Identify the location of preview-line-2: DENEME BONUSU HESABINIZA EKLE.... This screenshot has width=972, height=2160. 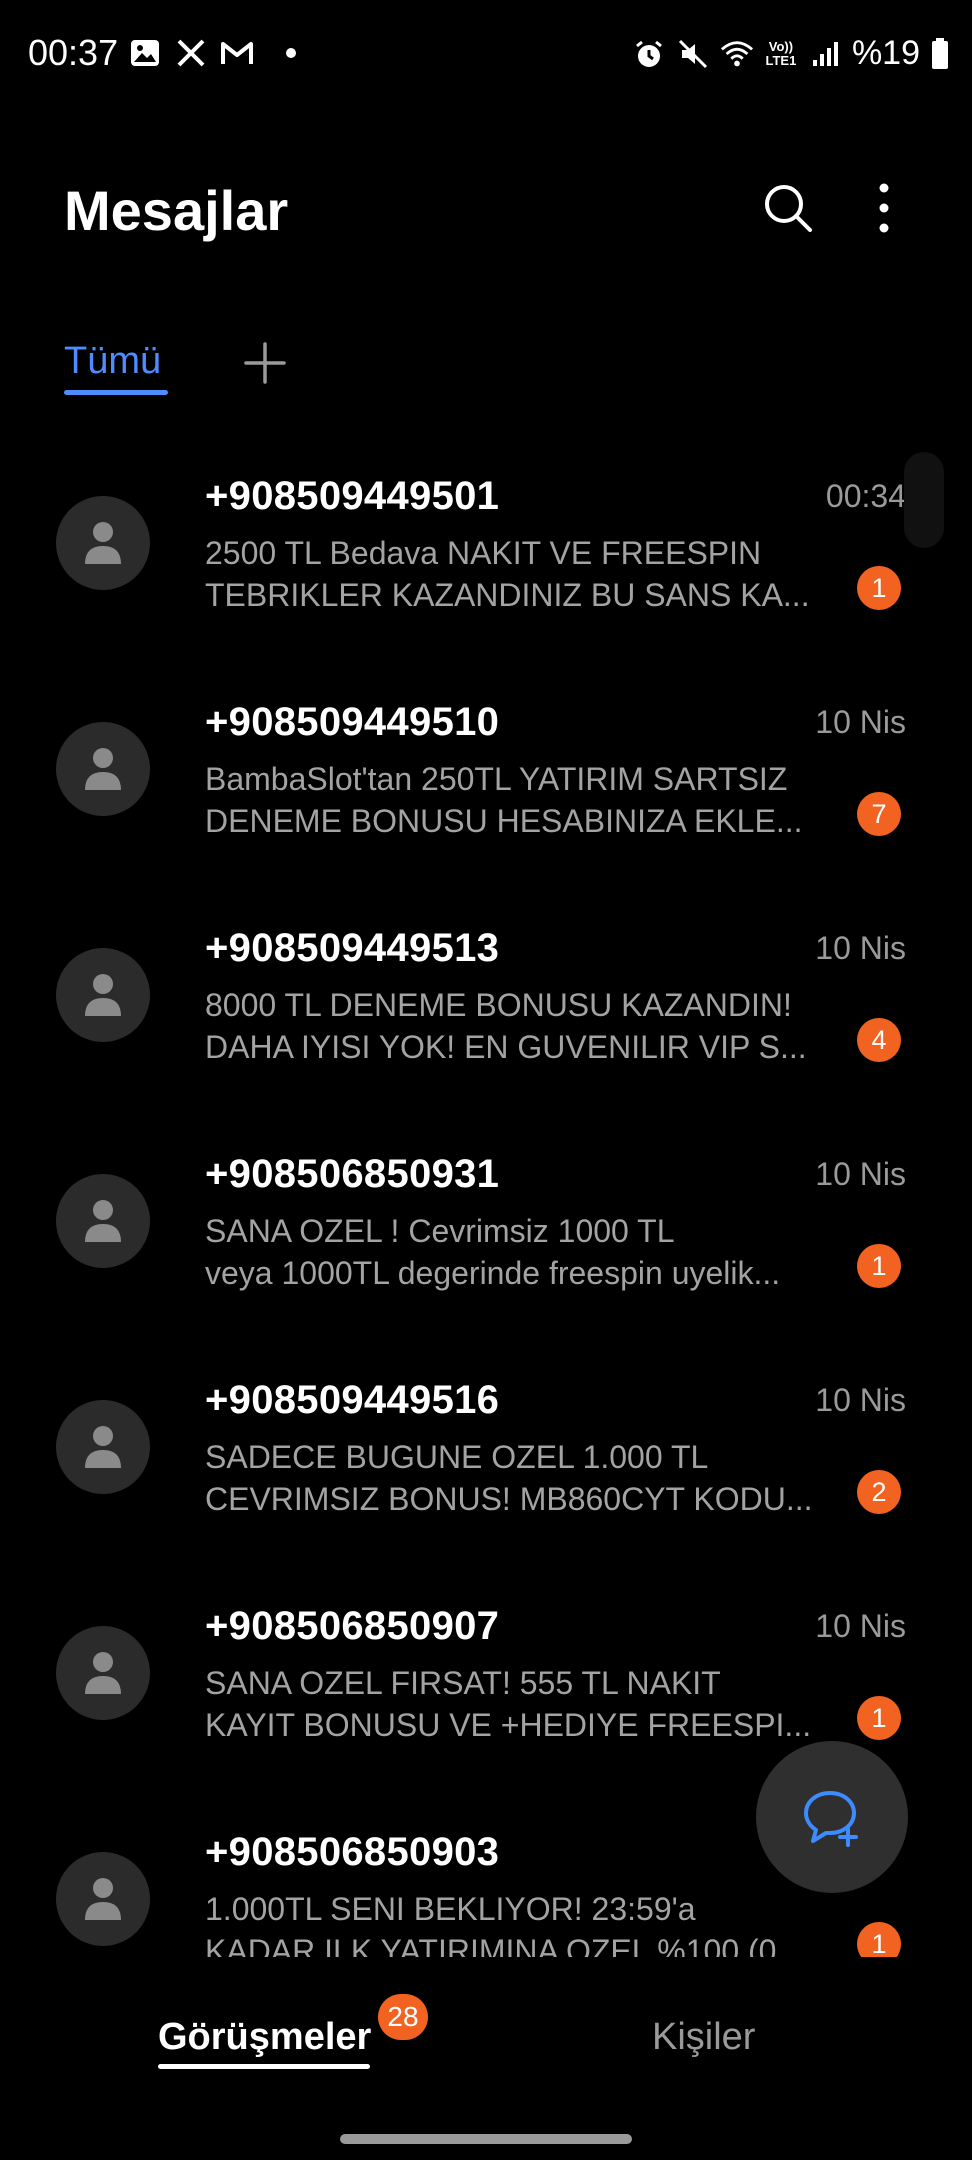
(504, 821).